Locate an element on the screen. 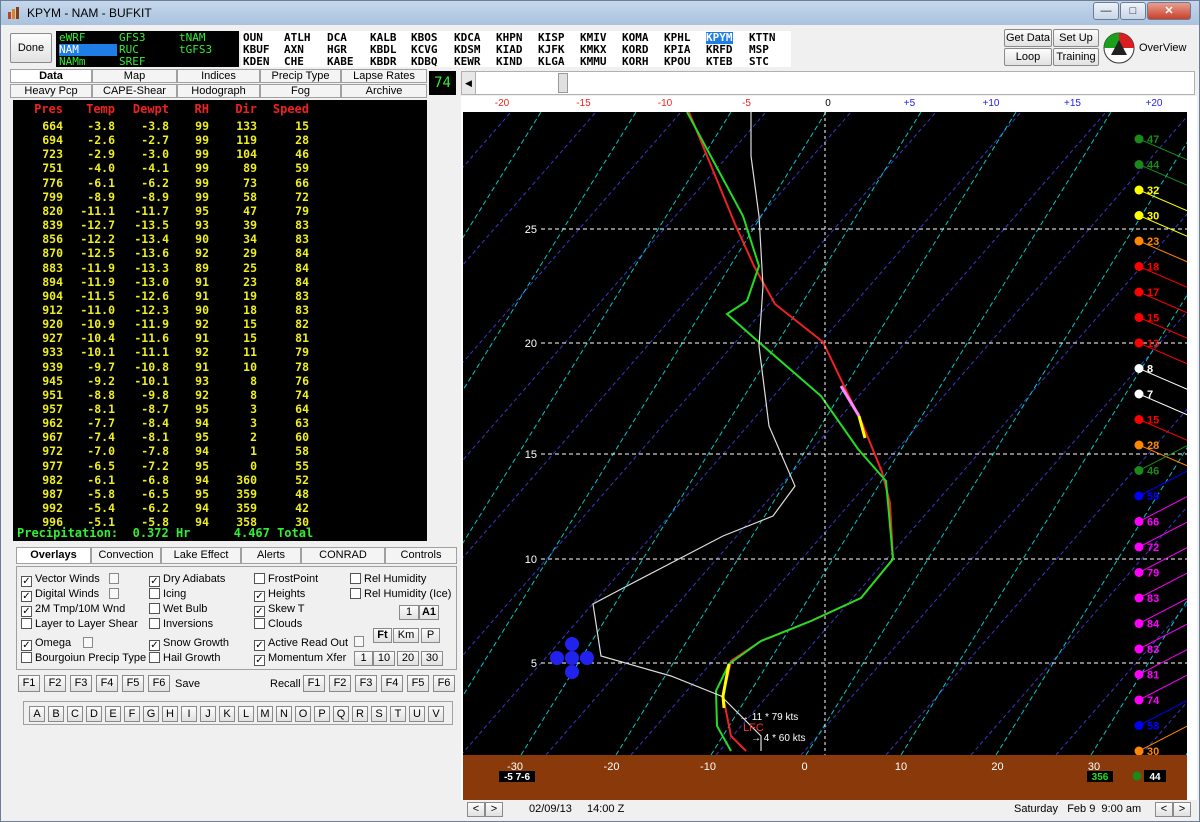 This screenshot has width=1200, height=822. option-button-p: P is located at coordinates (430, 635).